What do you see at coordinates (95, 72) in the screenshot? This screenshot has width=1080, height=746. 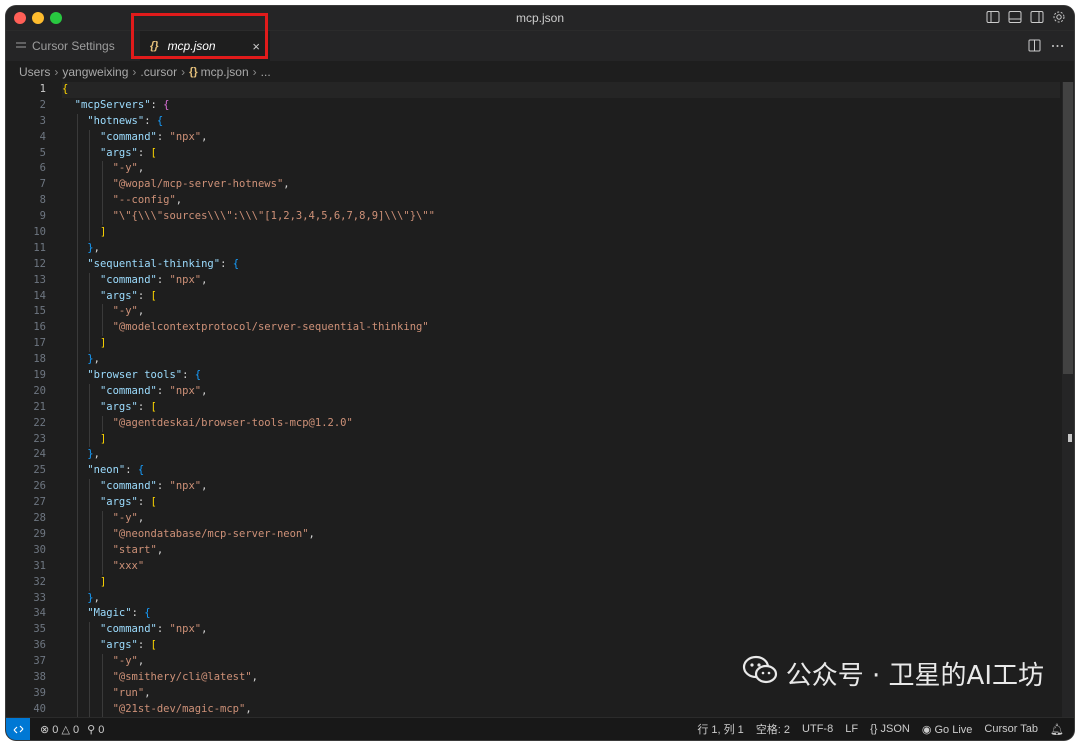 I see `breadcrumb-item: yangweixing` at bounding box center [95, 72].